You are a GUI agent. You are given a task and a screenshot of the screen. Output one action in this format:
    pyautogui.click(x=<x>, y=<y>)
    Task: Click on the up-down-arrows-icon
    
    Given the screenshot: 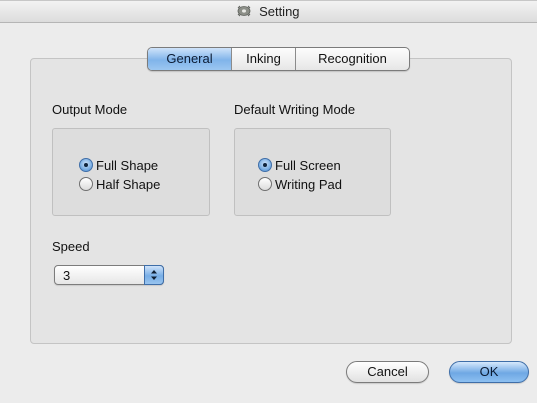 What is the action you would take?
    pyautogui.click(x=154, y=275)
    